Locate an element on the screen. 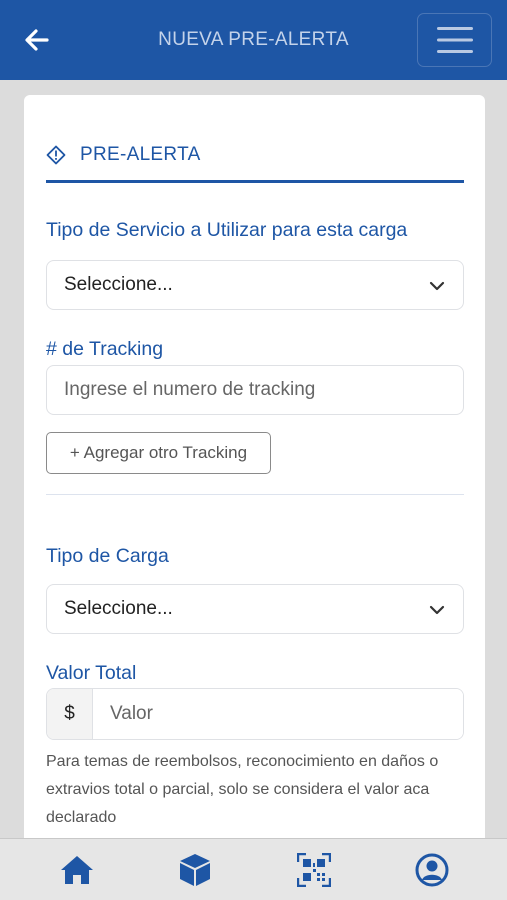 The image size is (507, 900). nav-qr-button is located at coordinates (314, 870).